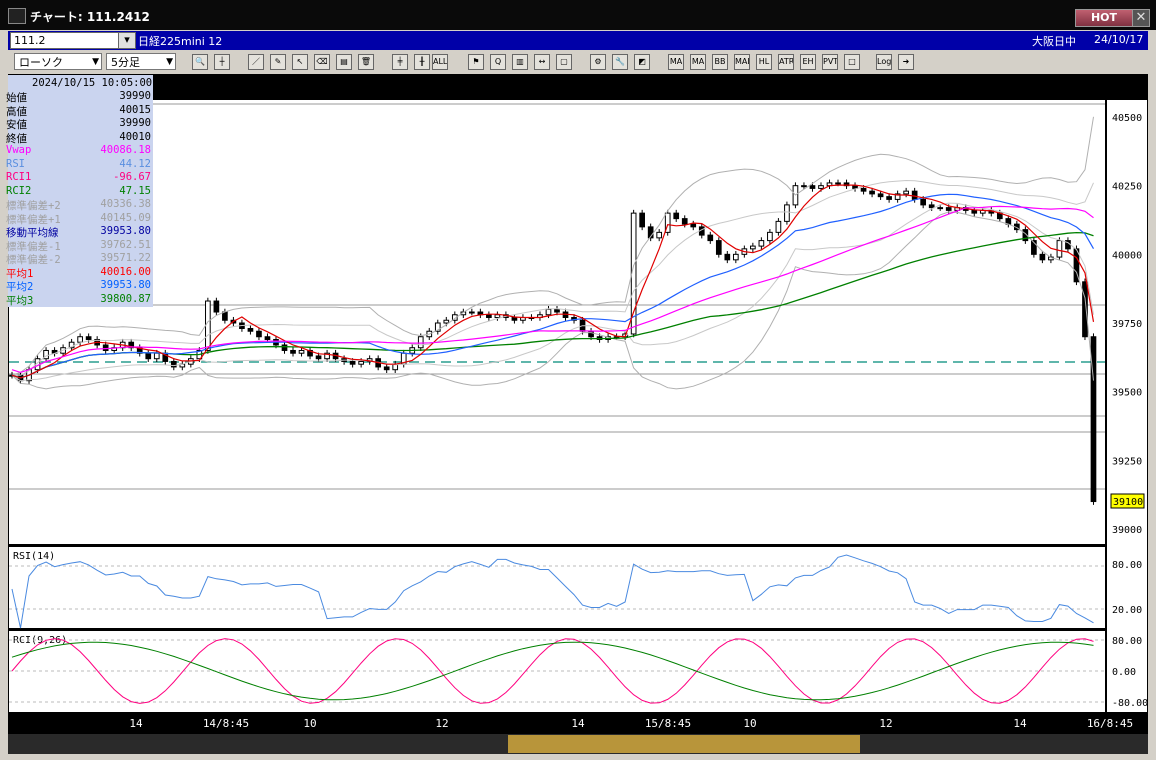 This screenshot has height=760, width=1156. What do you see at coordinates (200, 62) in the screenshot?
I see `zoom-icon: 🔍` at bounding box center [200, 62].